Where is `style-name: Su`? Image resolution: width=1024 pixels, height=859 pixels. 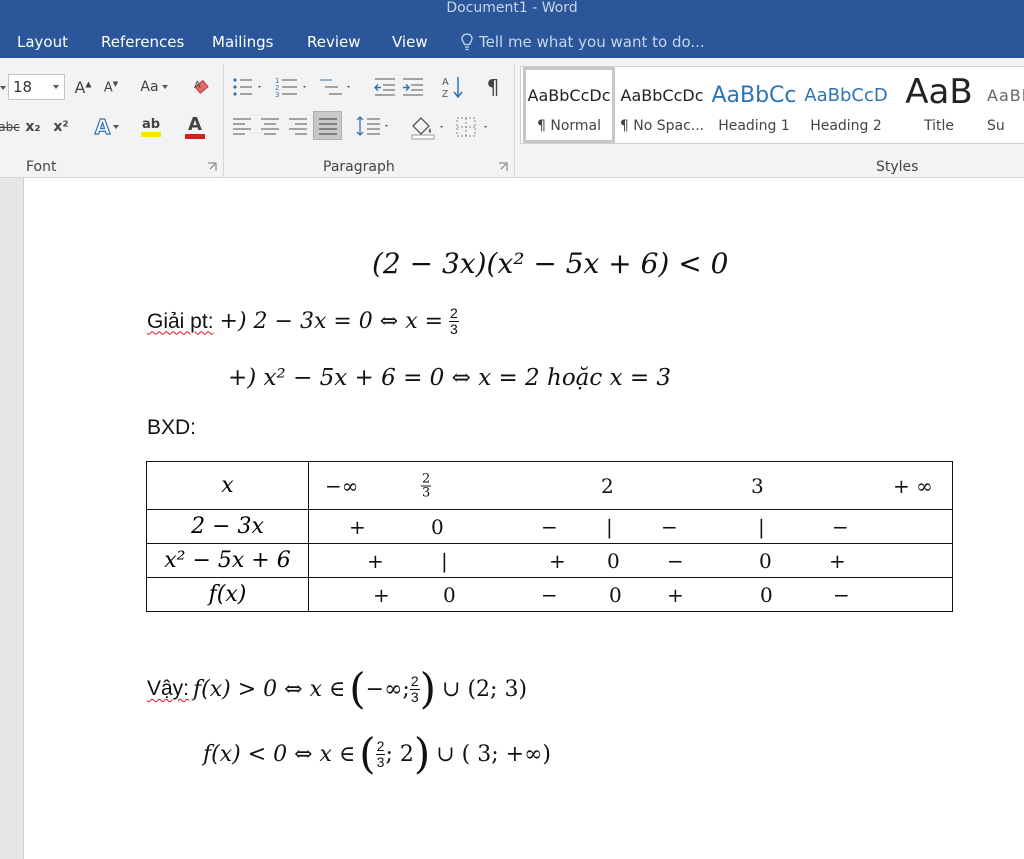 style-name: Su is located at coordinates (996, 126).